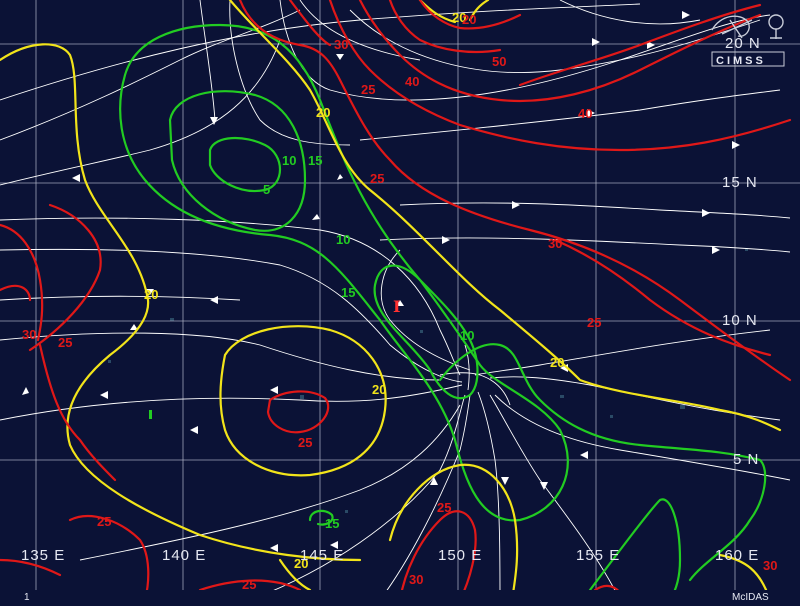 This screenshot has height=606, width=800. I want to click on lon-label-135e: 135 E, so click(43, 555).